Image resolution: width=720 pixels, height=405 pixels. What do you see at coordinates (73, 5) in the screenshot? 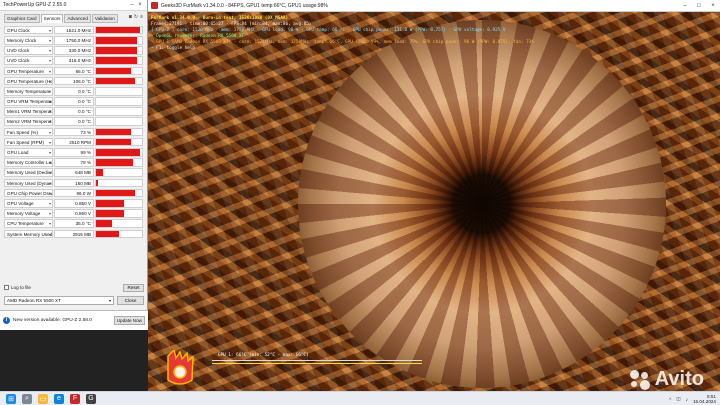
I see `gpuz-titlebar: TechPowerUp GPU-Z 2.55.0 – ×` at bounding box center [73, 5].